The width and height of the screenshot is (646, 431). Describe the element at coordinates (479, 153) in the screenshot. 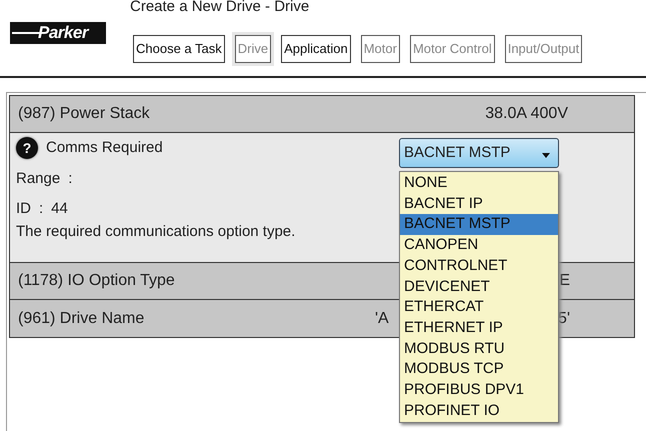

I see `dropdown-select: BACNET MSTP` at that location.